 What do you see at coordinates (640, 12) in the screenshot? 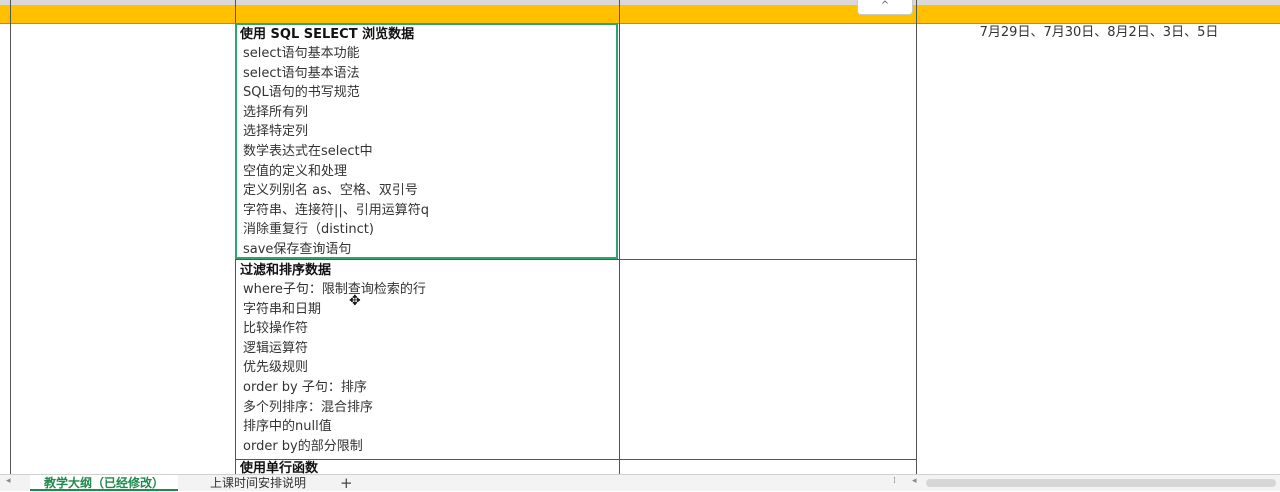
I see `frozen-header-band` at bounding box center [640, 12].